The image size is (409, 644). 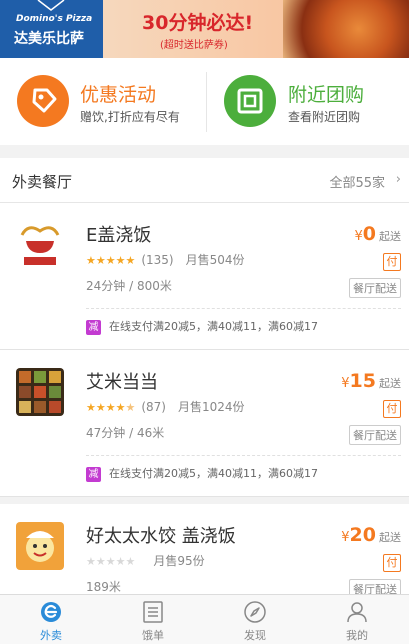 I want to click on min-order: ¥15 起送, so click(x=371, y=381).